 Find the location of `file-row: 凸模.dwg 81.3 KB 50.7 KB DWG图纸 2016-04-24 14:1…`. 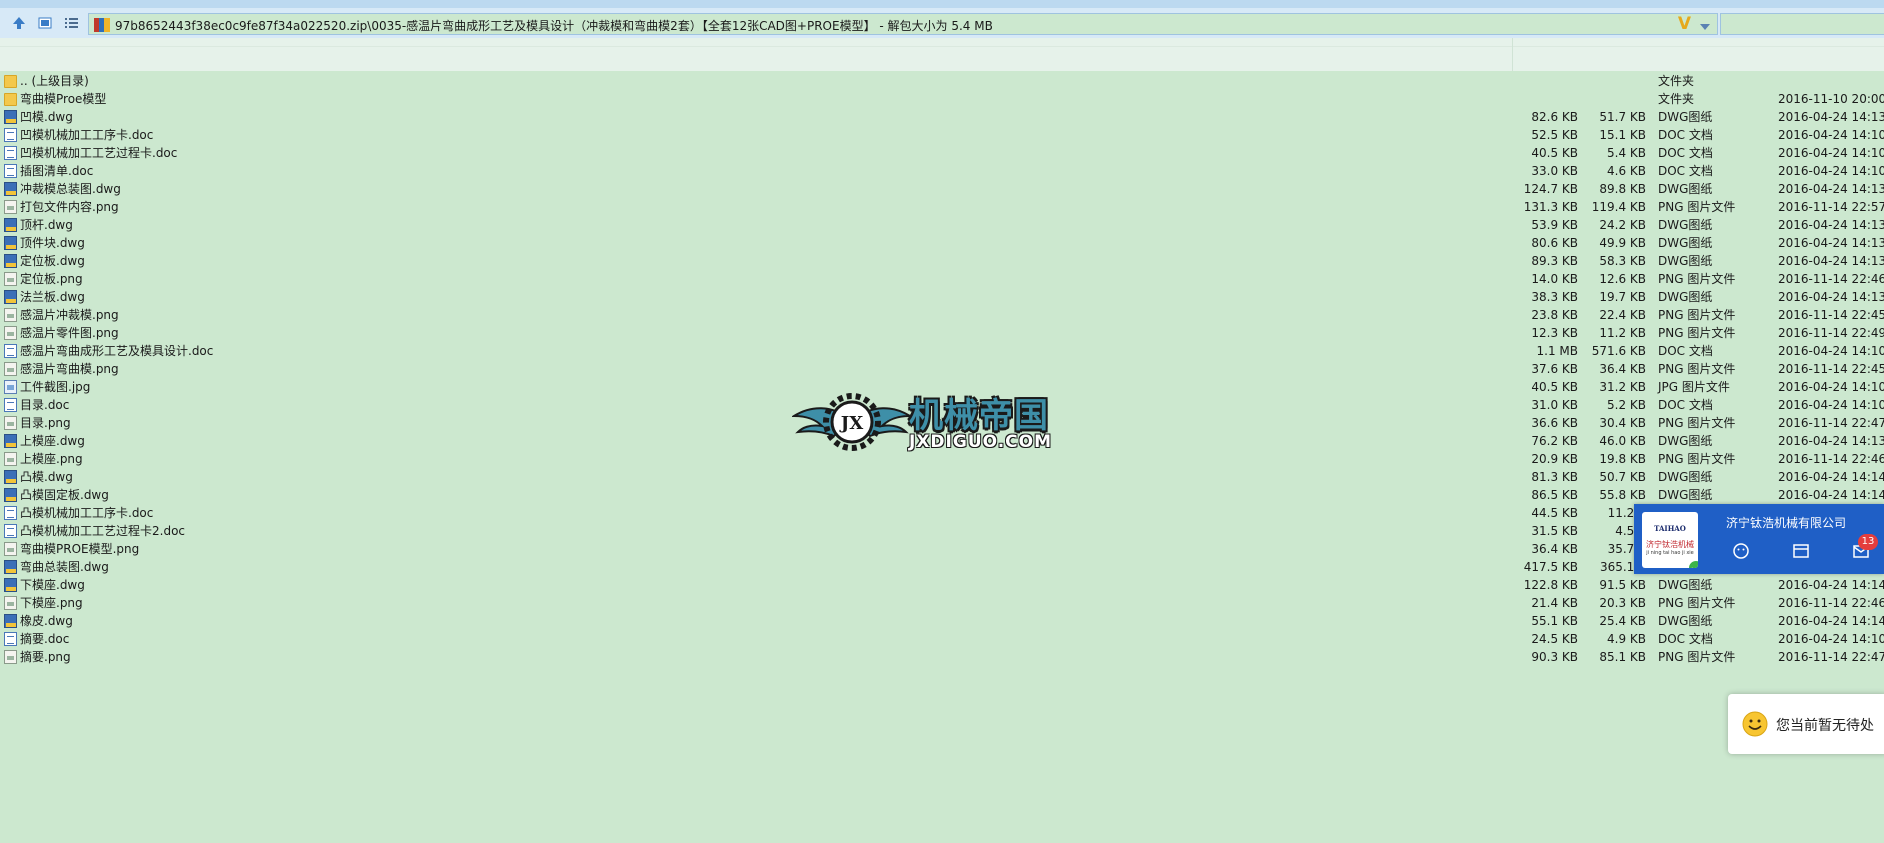

file-row: 凸模.dwg 81.3 KB 50.7 KB DWG图纸 2016-04-24 14:1… is located at coordinates (942, 477).